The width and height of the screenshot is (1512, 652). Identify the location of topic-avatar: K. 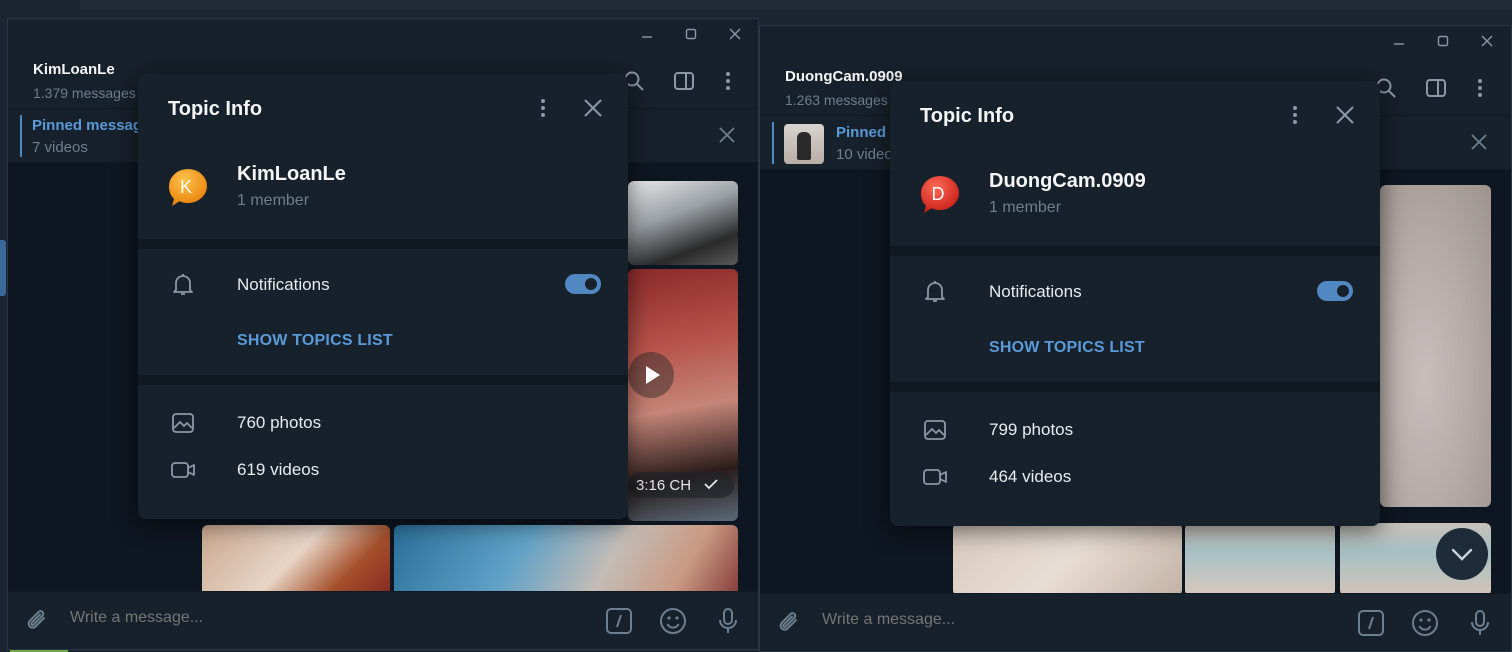
(188, 188).